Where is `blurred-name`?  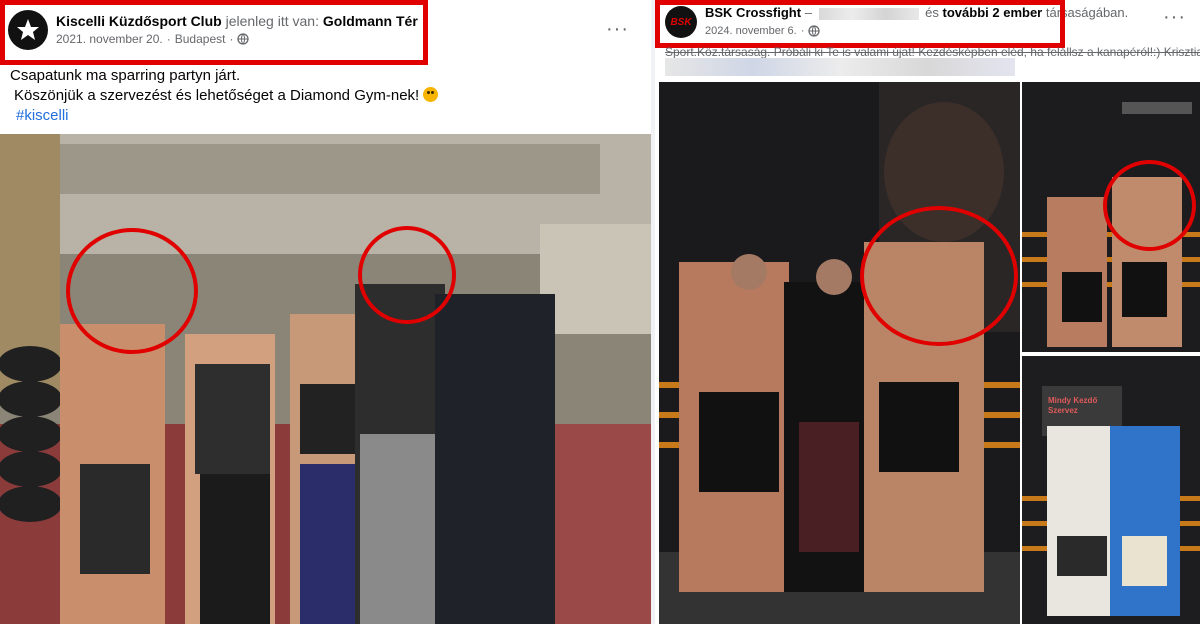 blurred-name is located at coordinates (868, 13).